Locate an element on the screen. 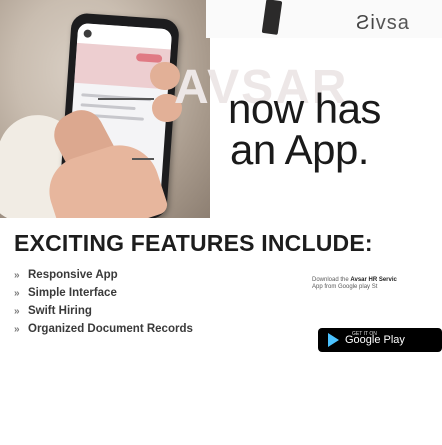 This screenshot has height=445, width=442. feature-label: Simple Interface is located at coordinates (72, 293).